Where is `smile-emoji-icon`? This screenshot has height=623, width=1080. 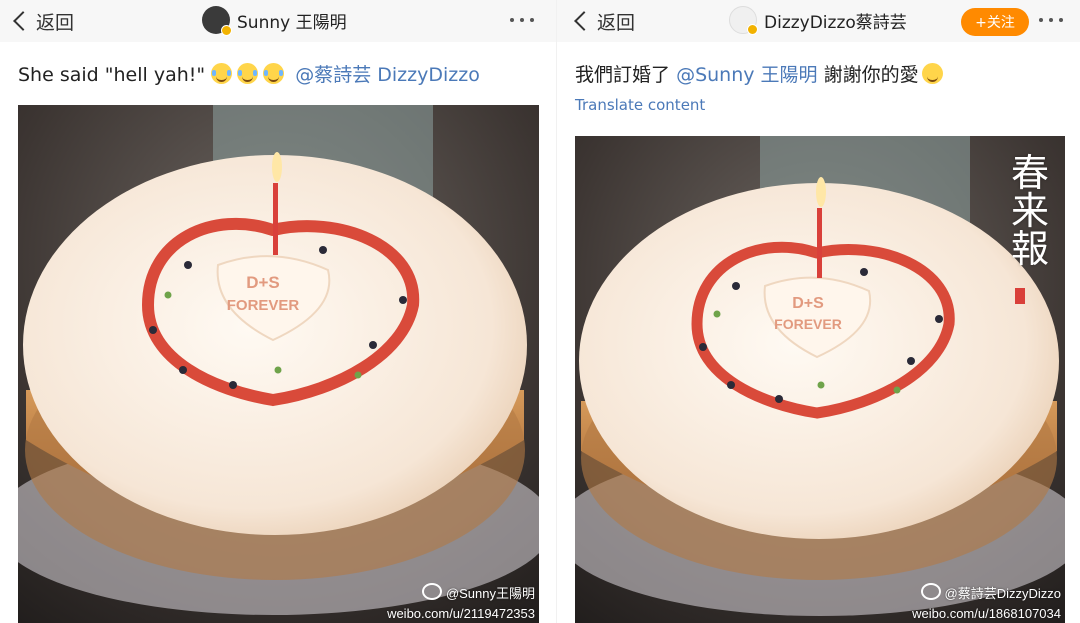
smile-emoji-icon is located at coordinates (932, 73).